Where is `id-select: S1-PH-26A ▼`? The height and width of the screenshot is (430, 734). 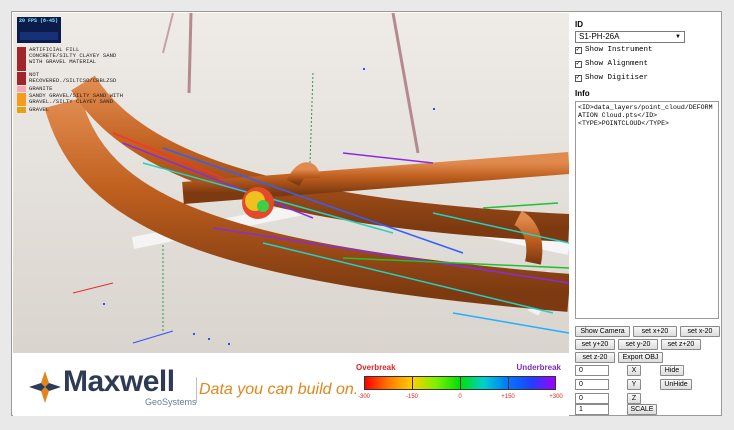
id-select: S1-PH-26A ▼ is located at coordinates (630, 37).